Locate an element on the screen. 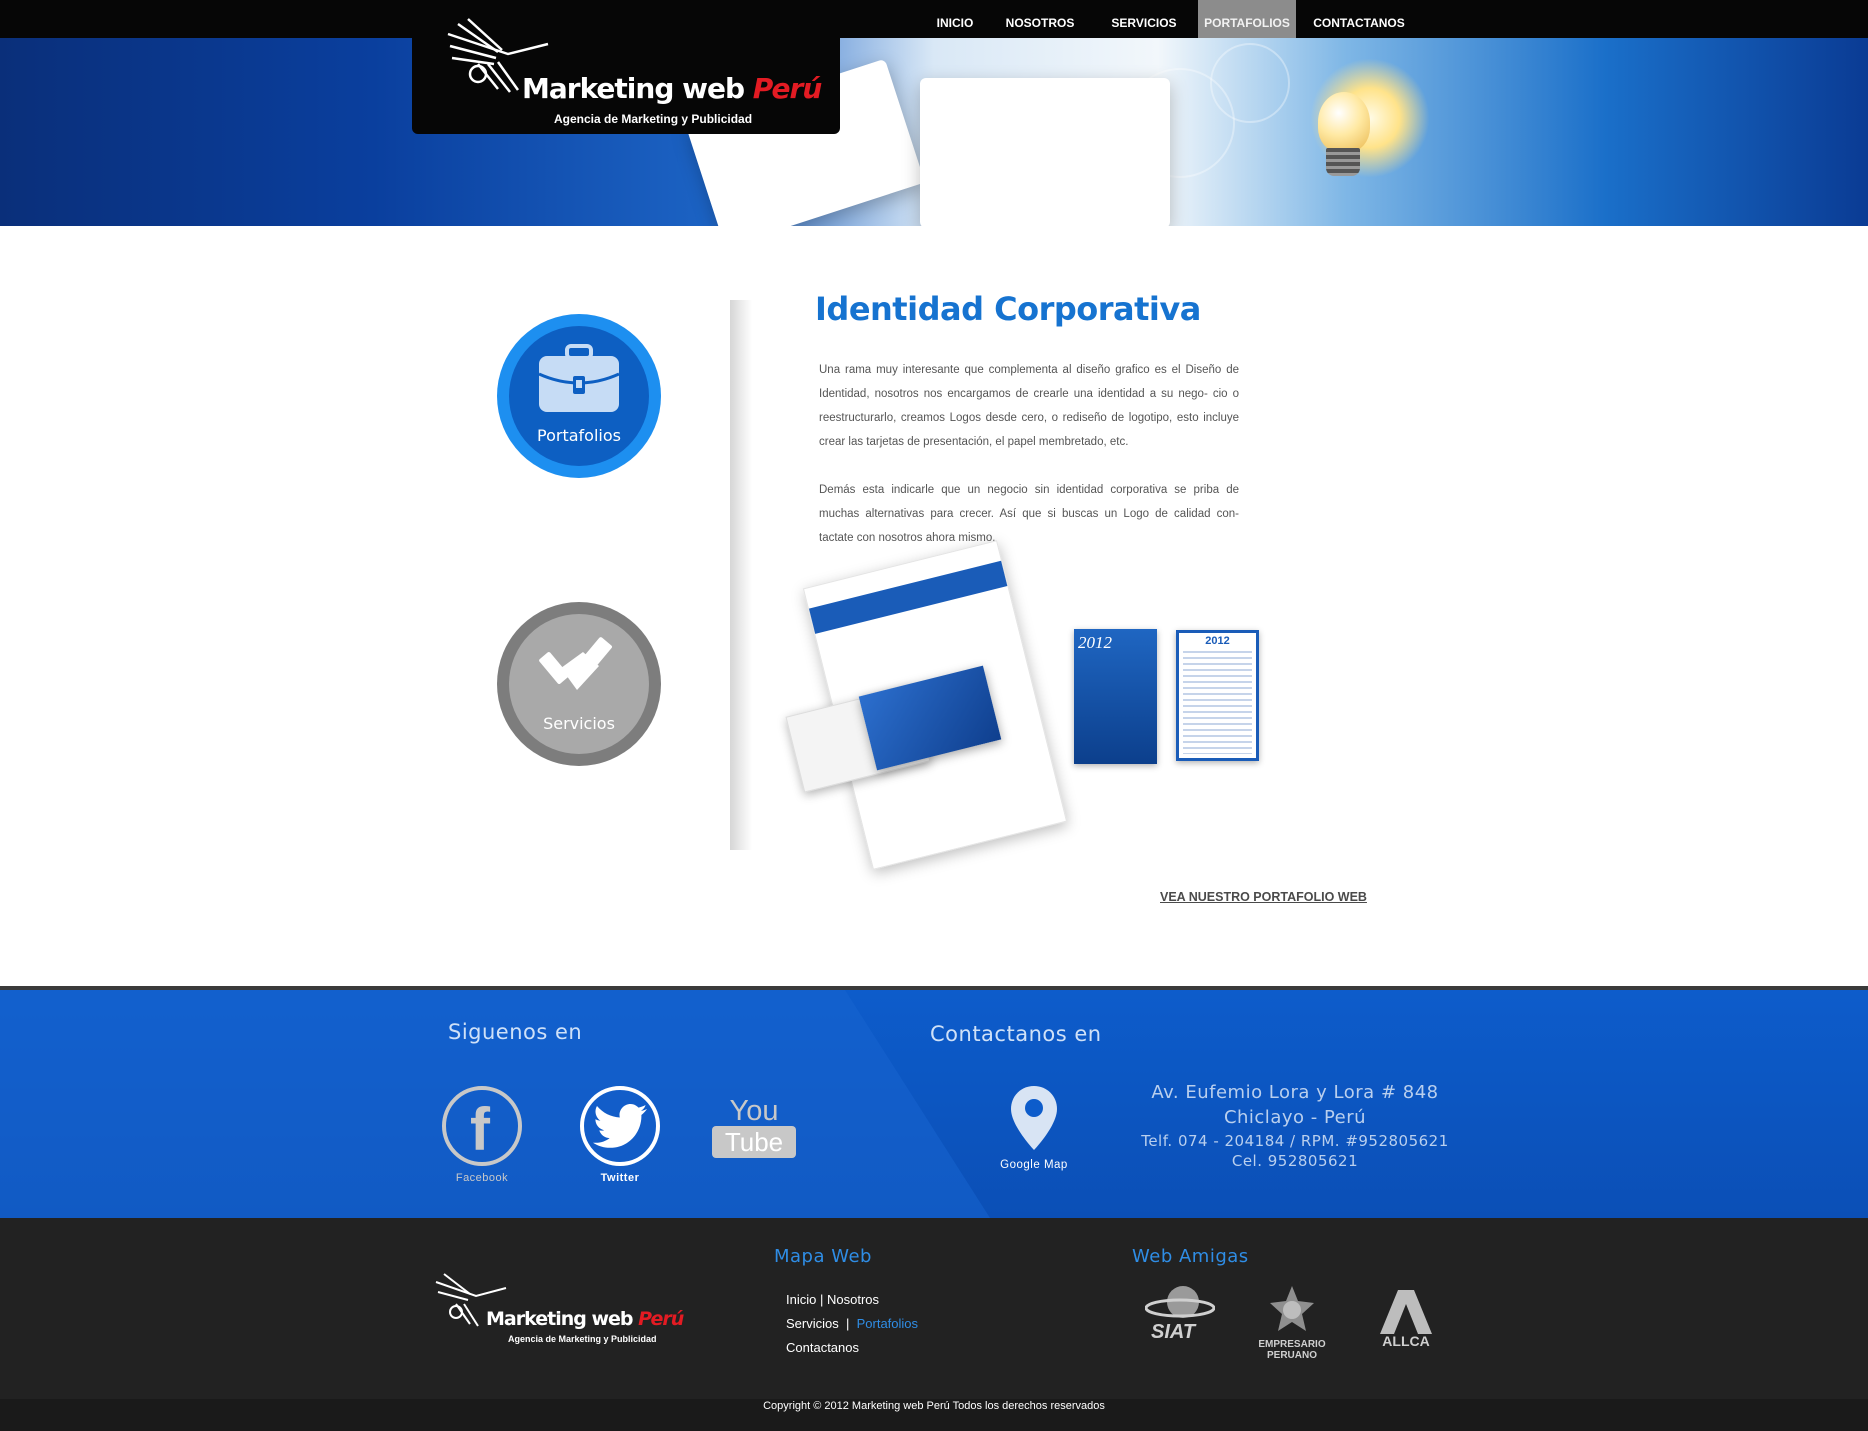 The height and width of the screenshot is (1431, 1868). facebook-label: Facebook is located at coordinates (482, 1178).